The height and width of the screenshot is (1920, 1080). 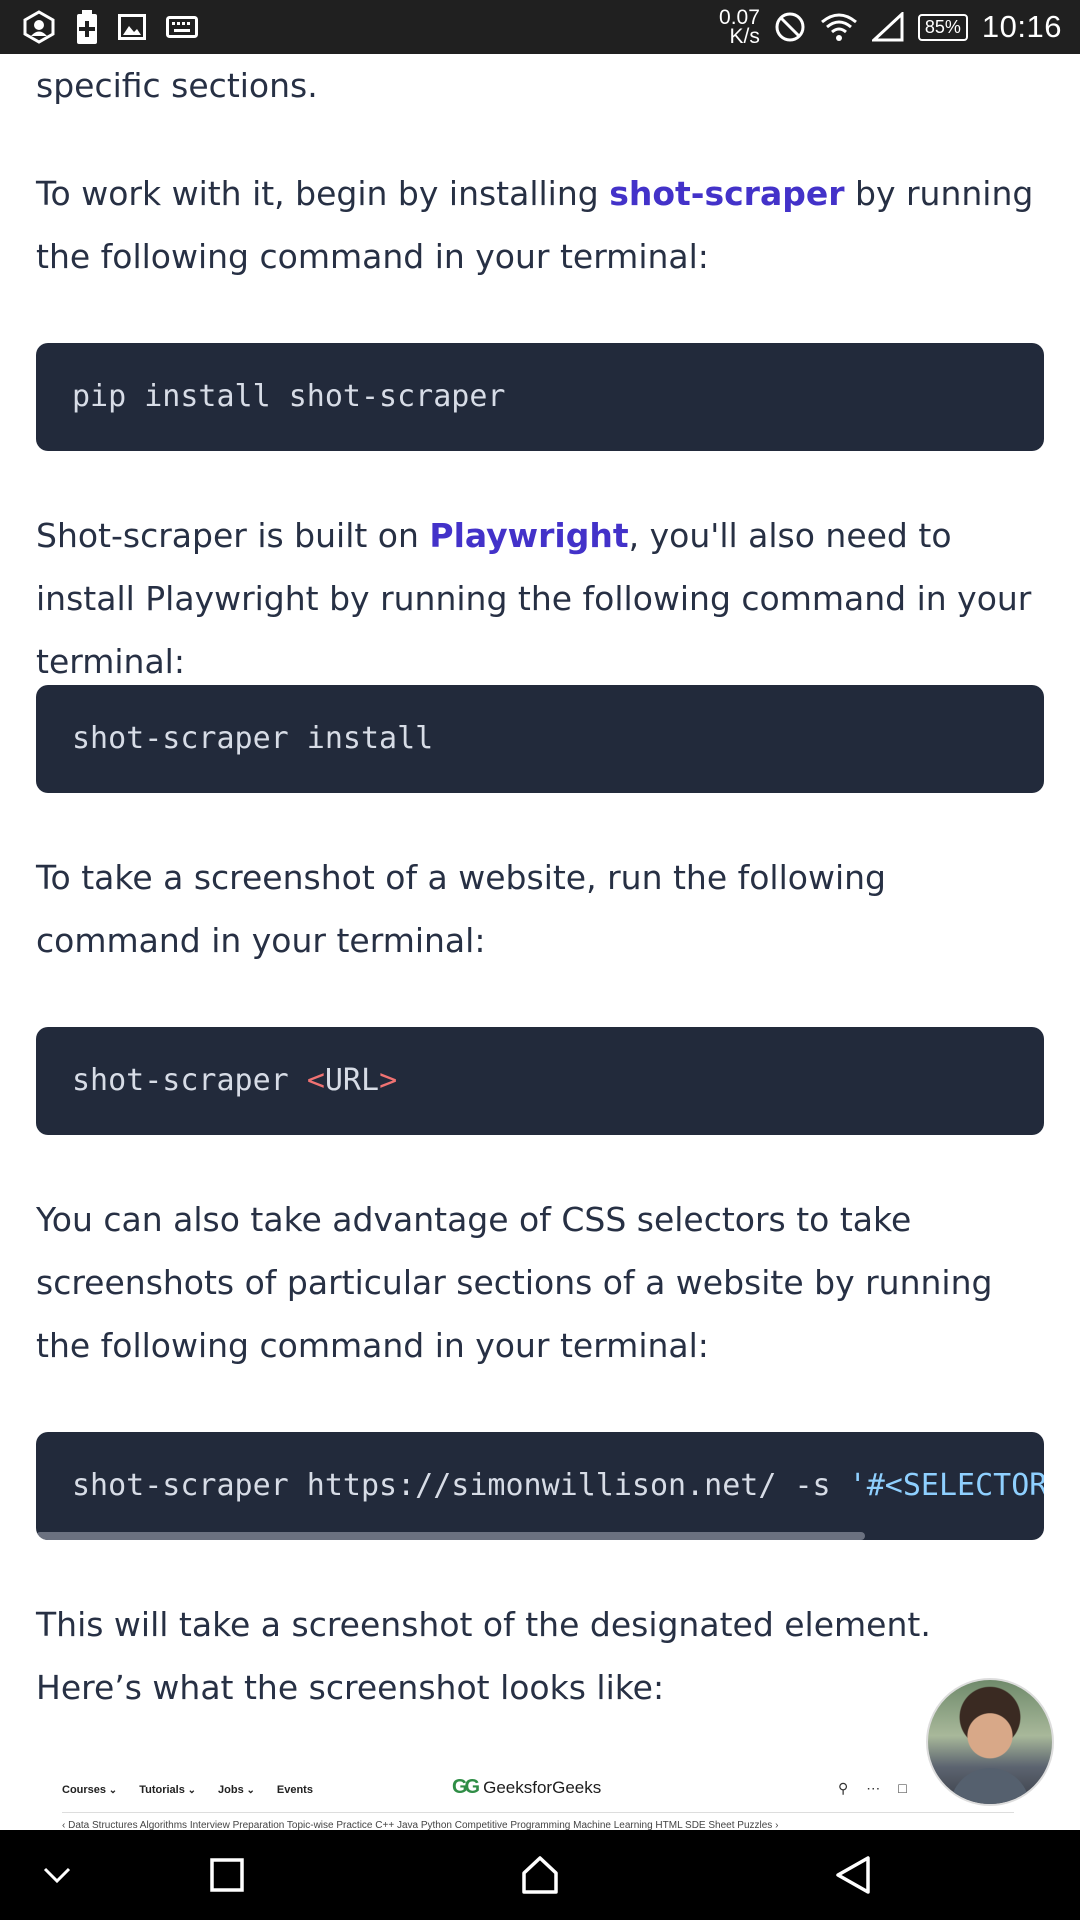 What do you see at coordinates (946, 1485) in the screenshot?
I see `code-string: '#<SELECTOR>'` at bounding box center [946, 1485].